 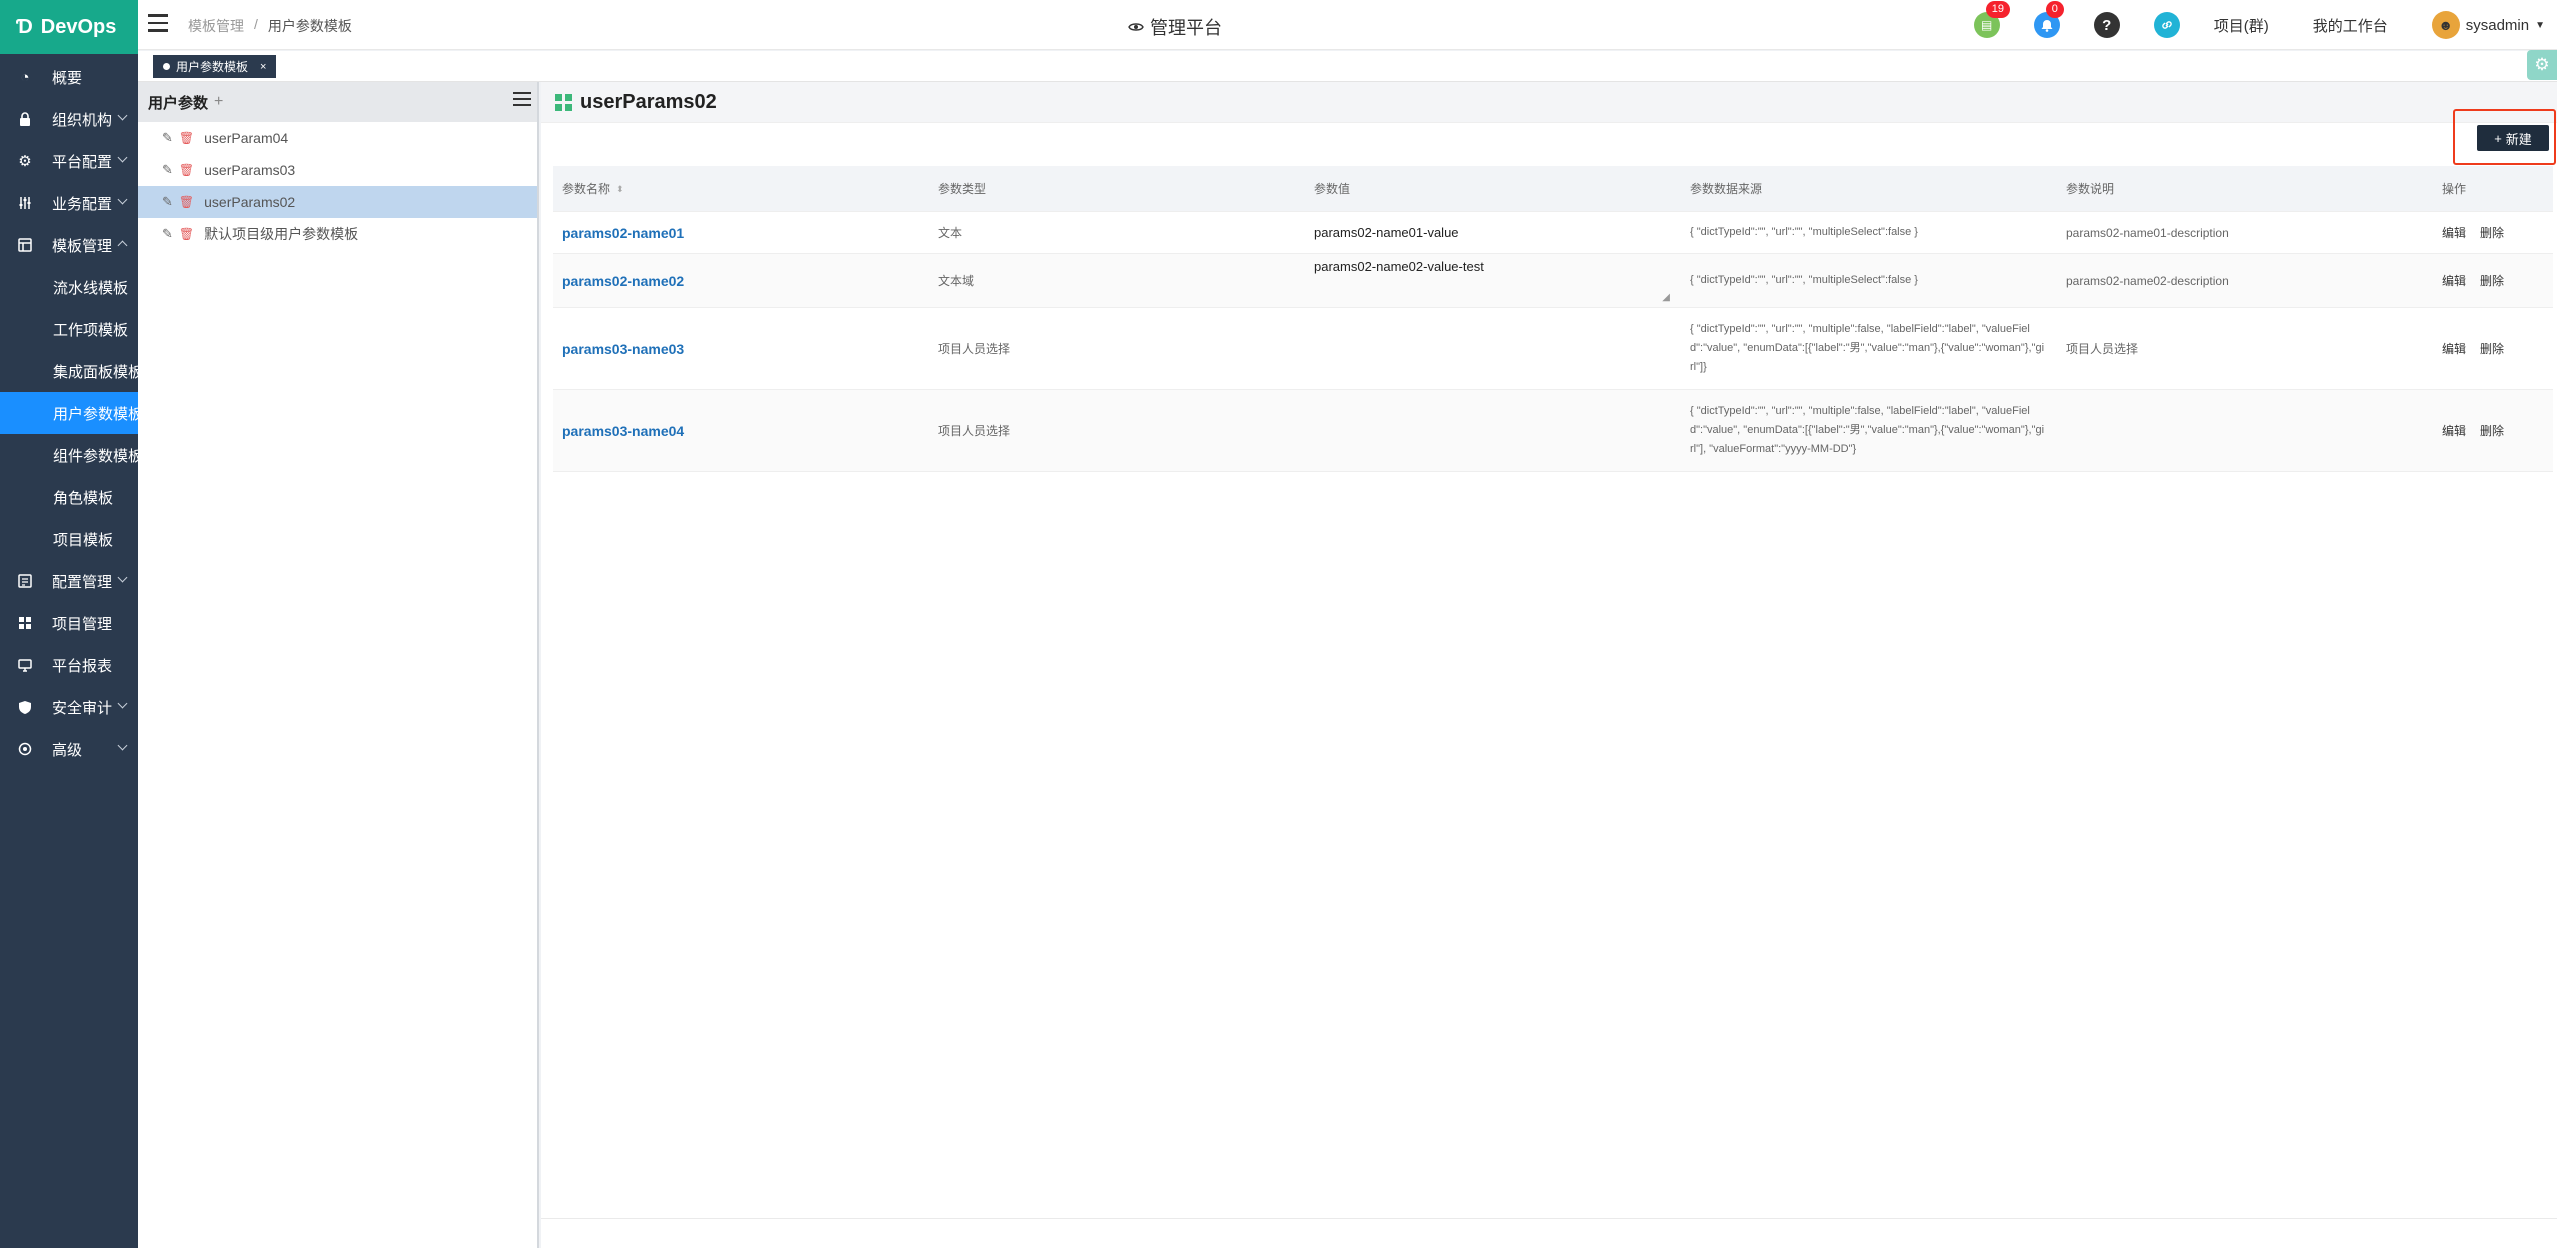 I want to click on dashboard-icon: ◔, so click(x=25, y=77).